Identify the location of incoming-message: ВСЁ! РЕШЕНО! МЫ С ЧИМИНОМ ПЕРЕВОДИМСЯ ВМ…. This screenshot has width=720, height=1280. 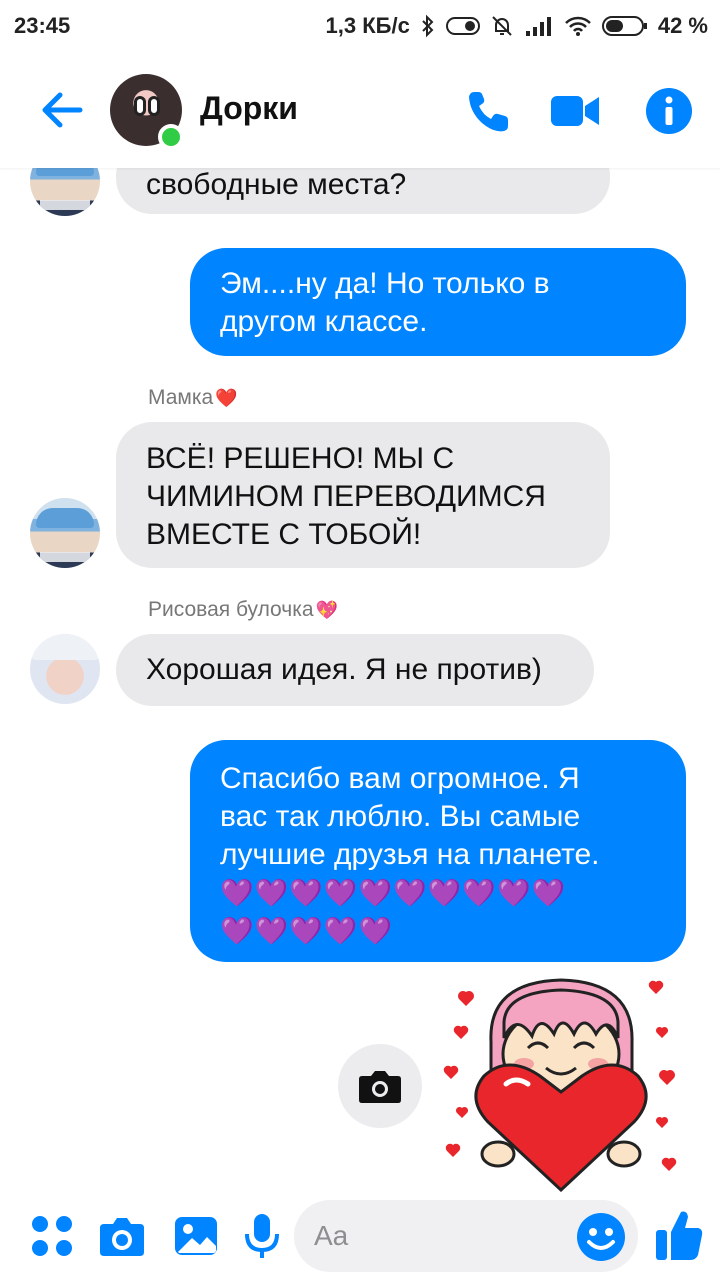
(363, 495).